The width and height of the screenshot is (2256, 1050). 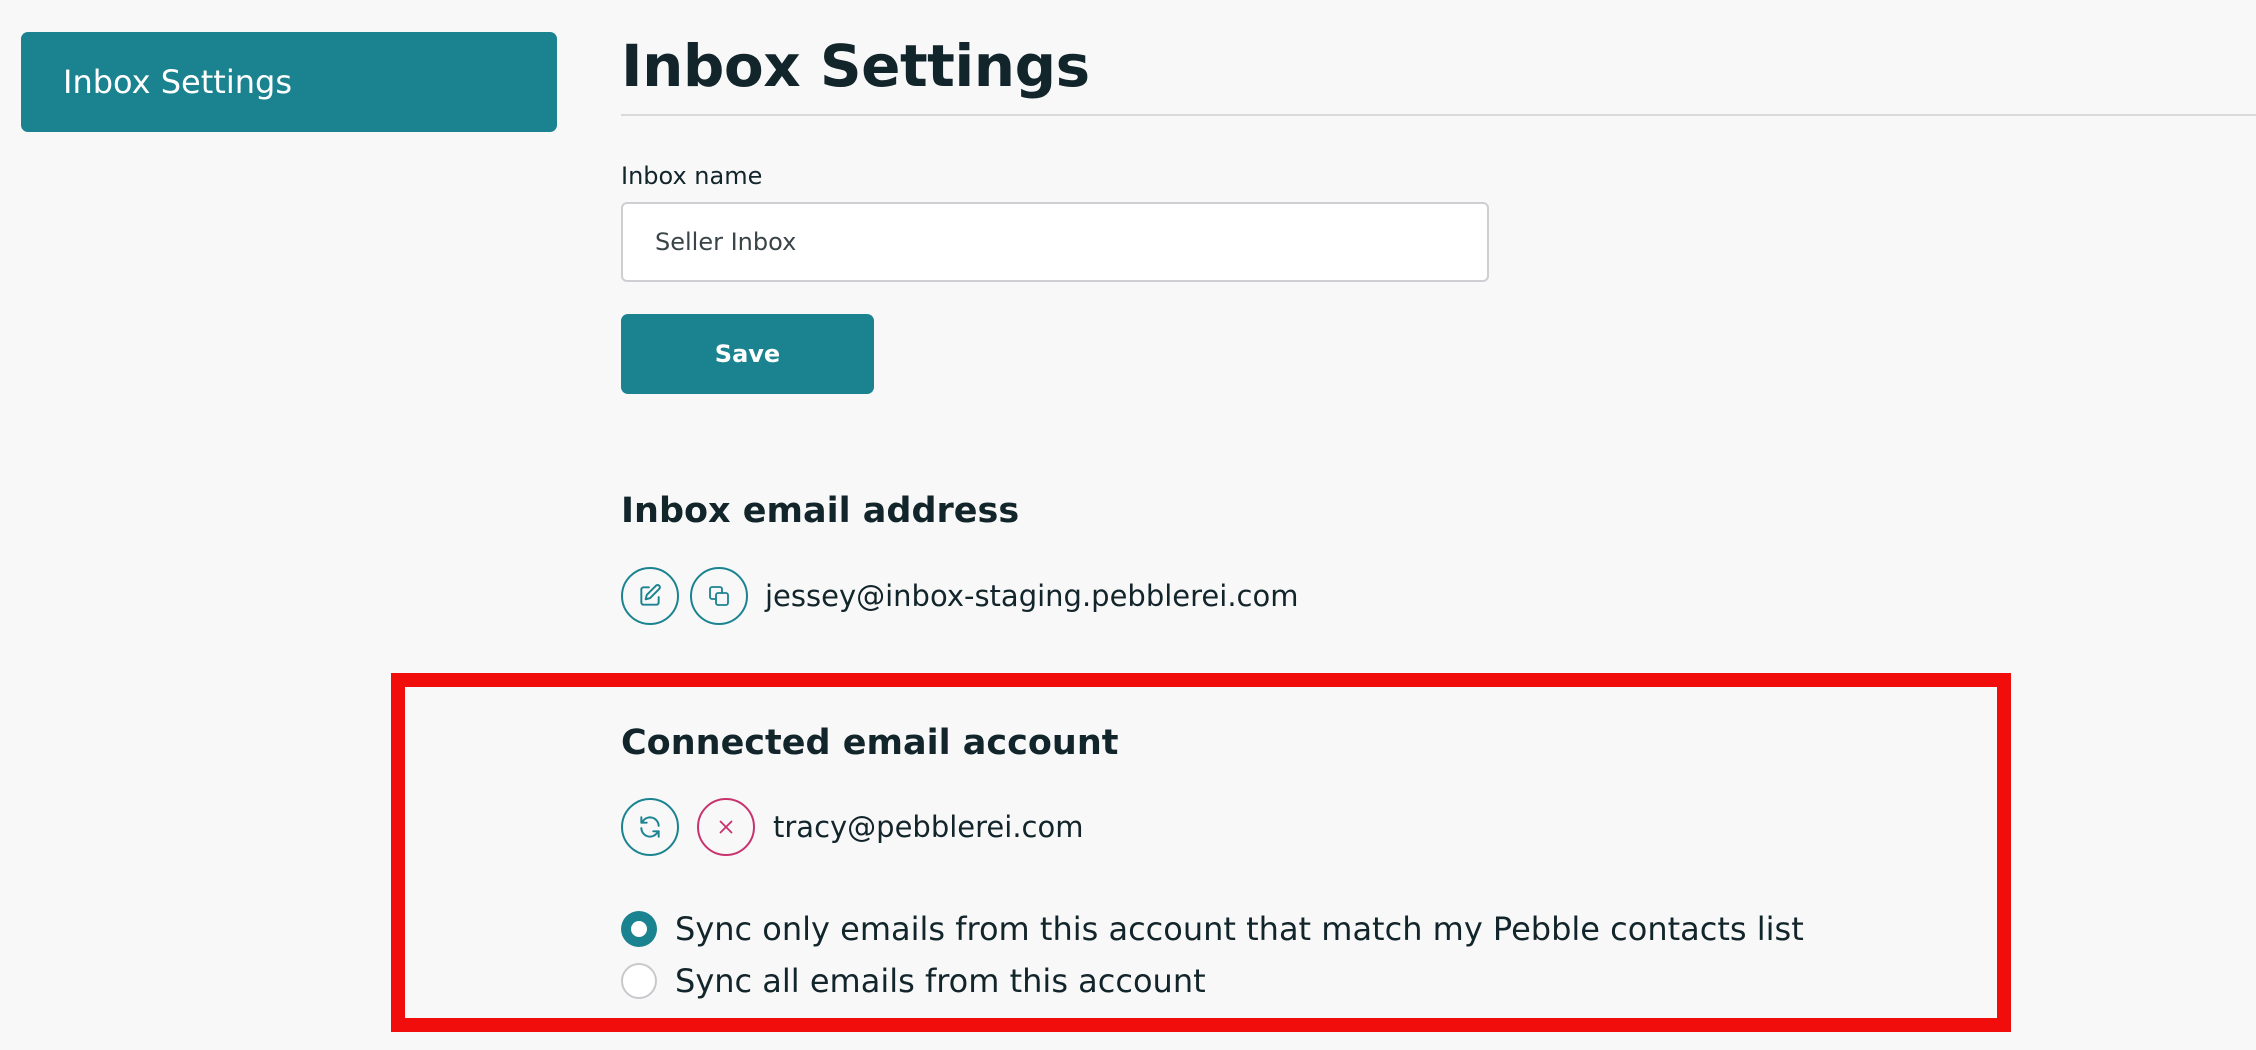 I want to click on resync-account-button, so click(x=650, y=827).